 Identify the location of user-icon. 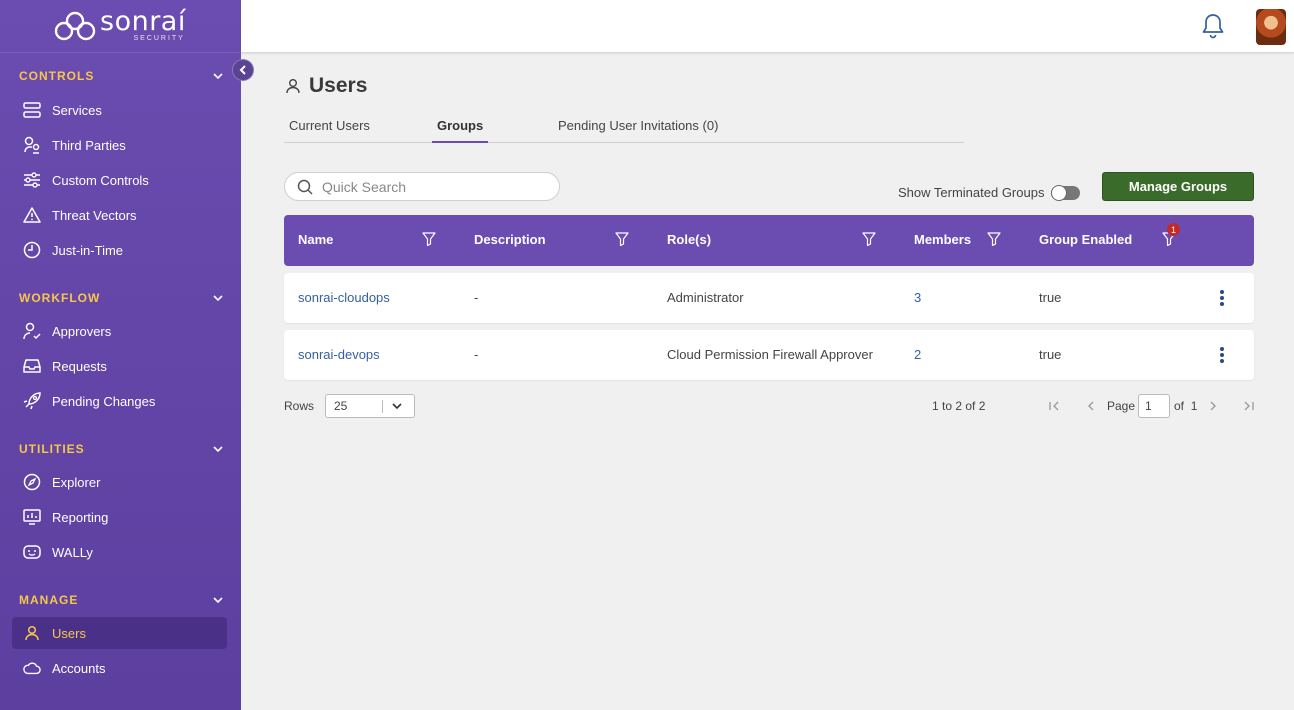
(32, 633).